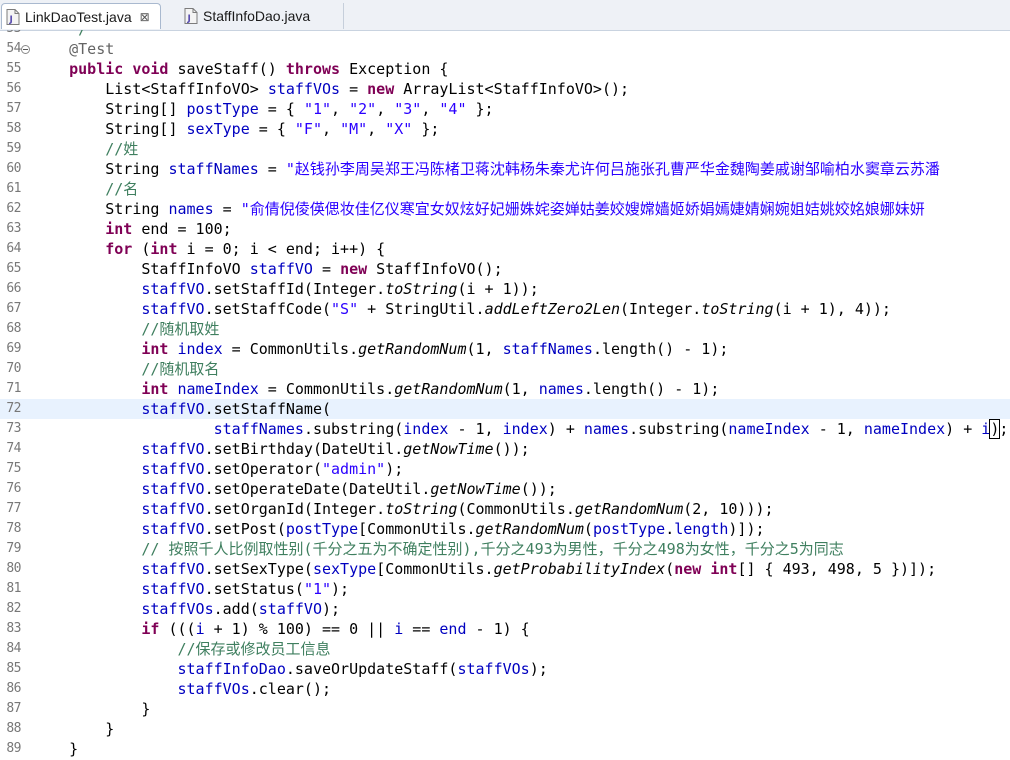  I want to click on code-text: staffVOs.clear();, so click(182, 689).